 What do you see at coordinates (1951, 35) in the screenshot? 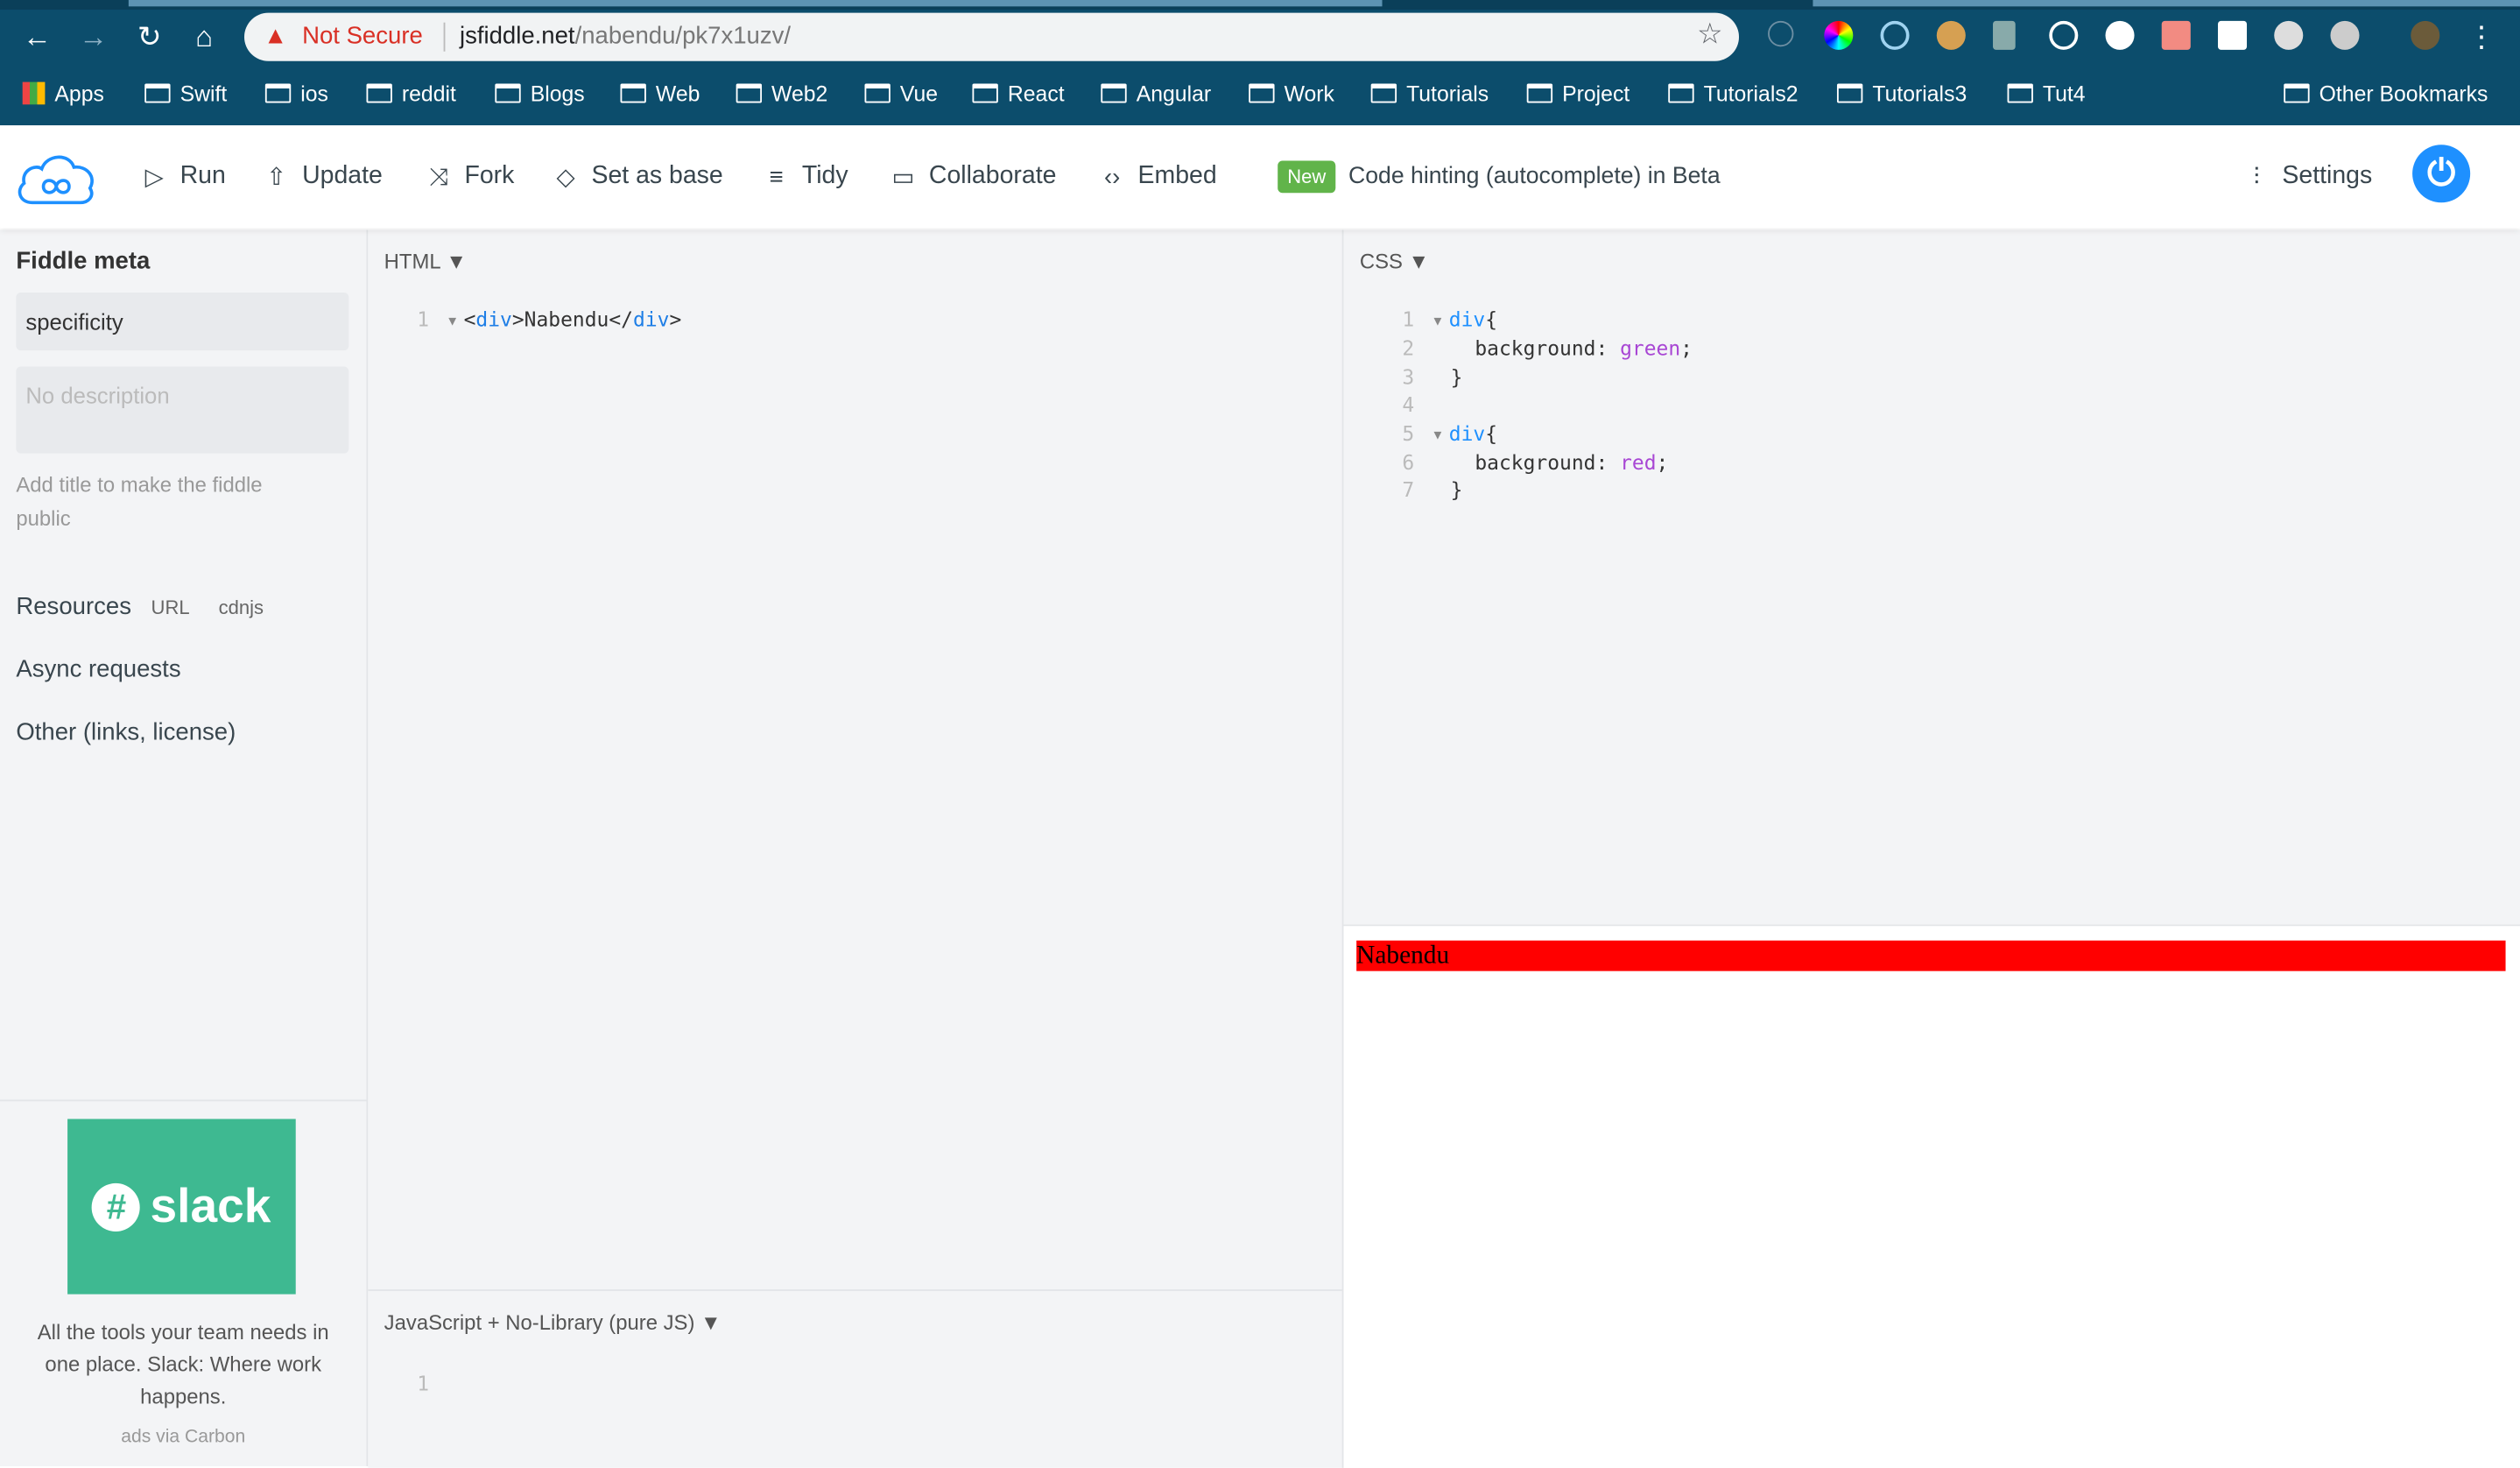
I see `cookie-extension-icon` at bounding box center [1951, 35].